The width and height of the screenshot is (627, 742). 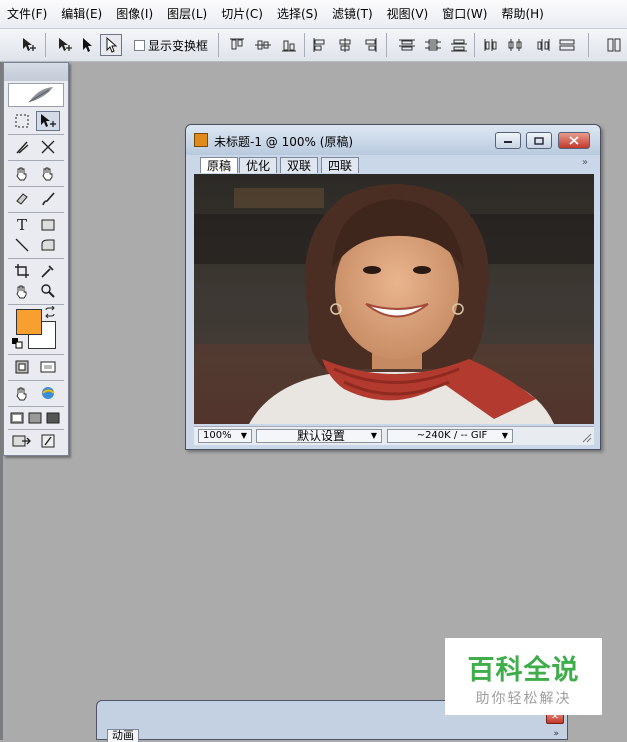 I want to click on scissors-tool-icon, so click(x=48, y=147).